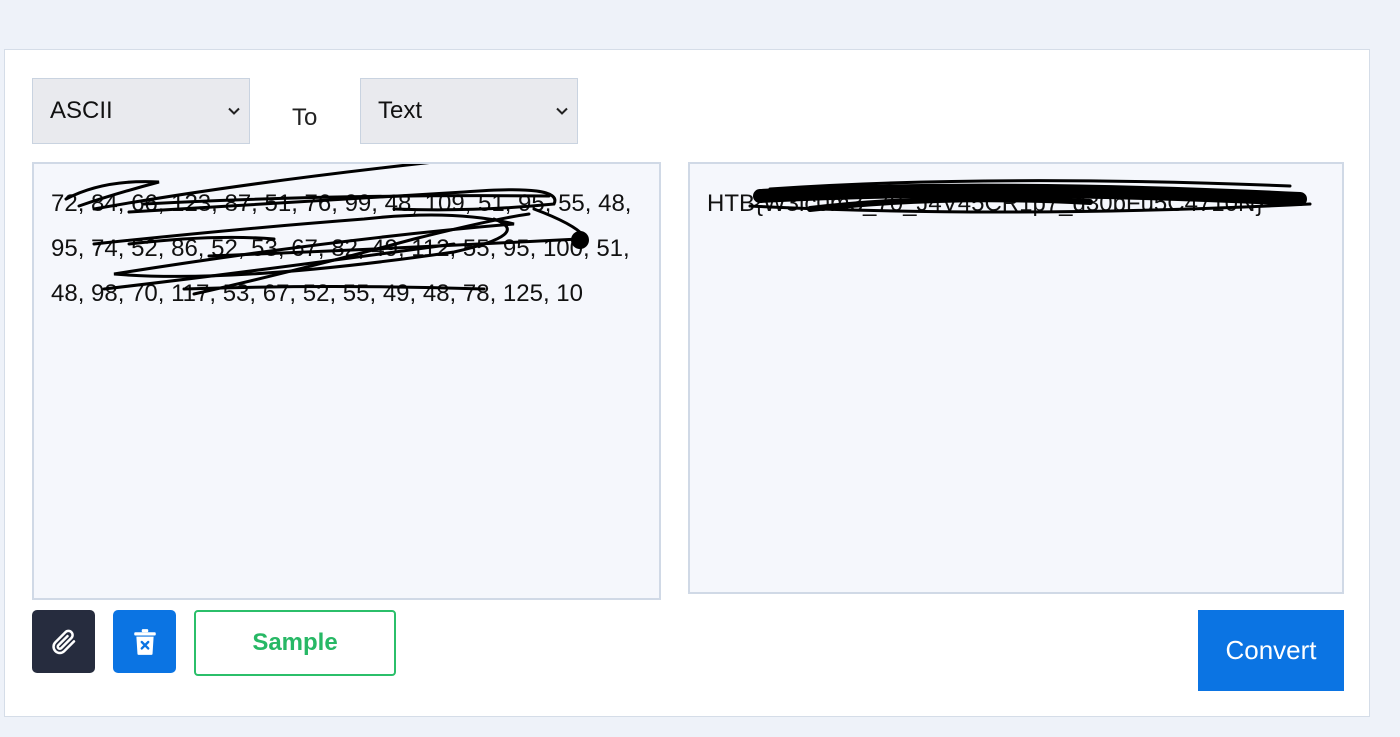 This screenshot has height=737, width=1400. What do you see at coordinates (81, 110) in the screenshot?
I see `from-format-value: ASCII` at bounding box center [81, 110].